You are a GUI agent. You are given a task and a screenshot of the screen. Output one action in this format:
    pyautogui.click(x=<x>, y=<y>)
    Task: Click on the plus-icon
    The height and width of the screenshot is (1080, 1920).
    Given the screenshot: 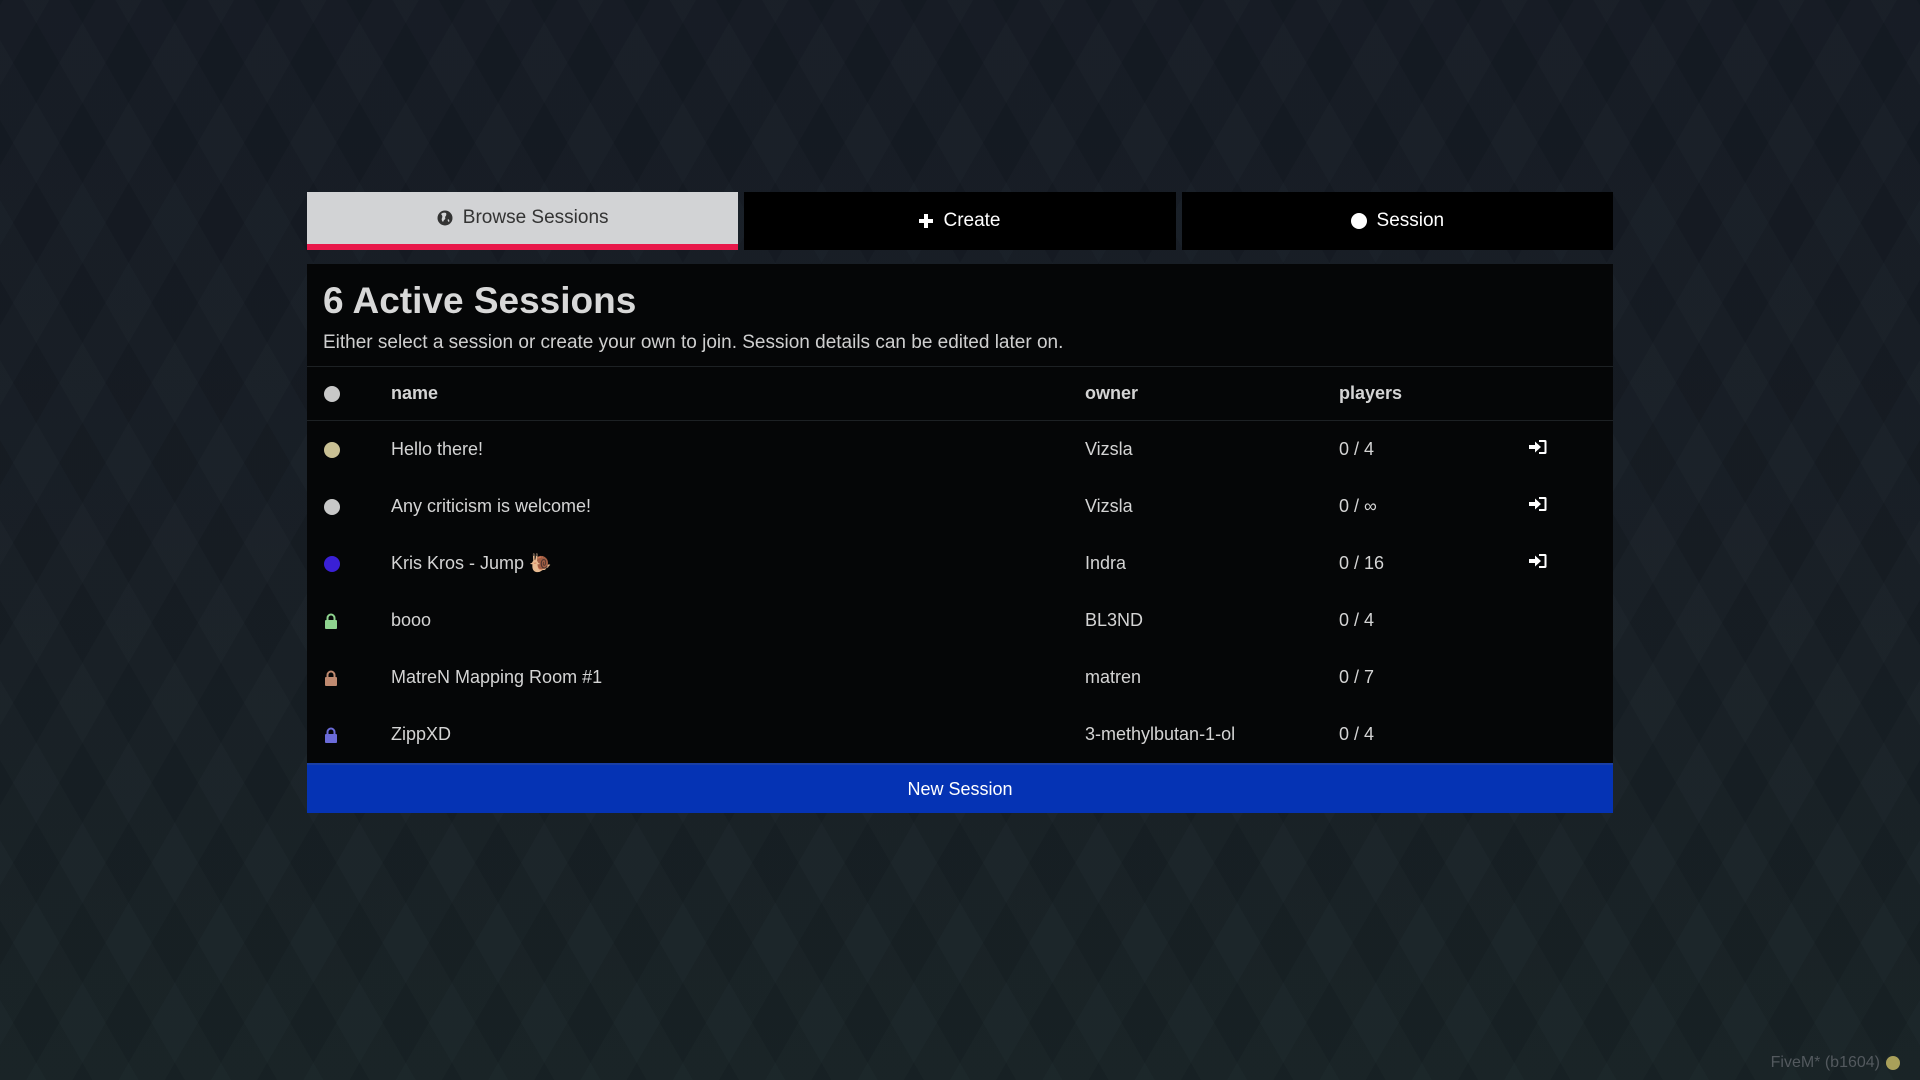 What is the action you would take?
    pyautogui.click(x=926, y=221)
    